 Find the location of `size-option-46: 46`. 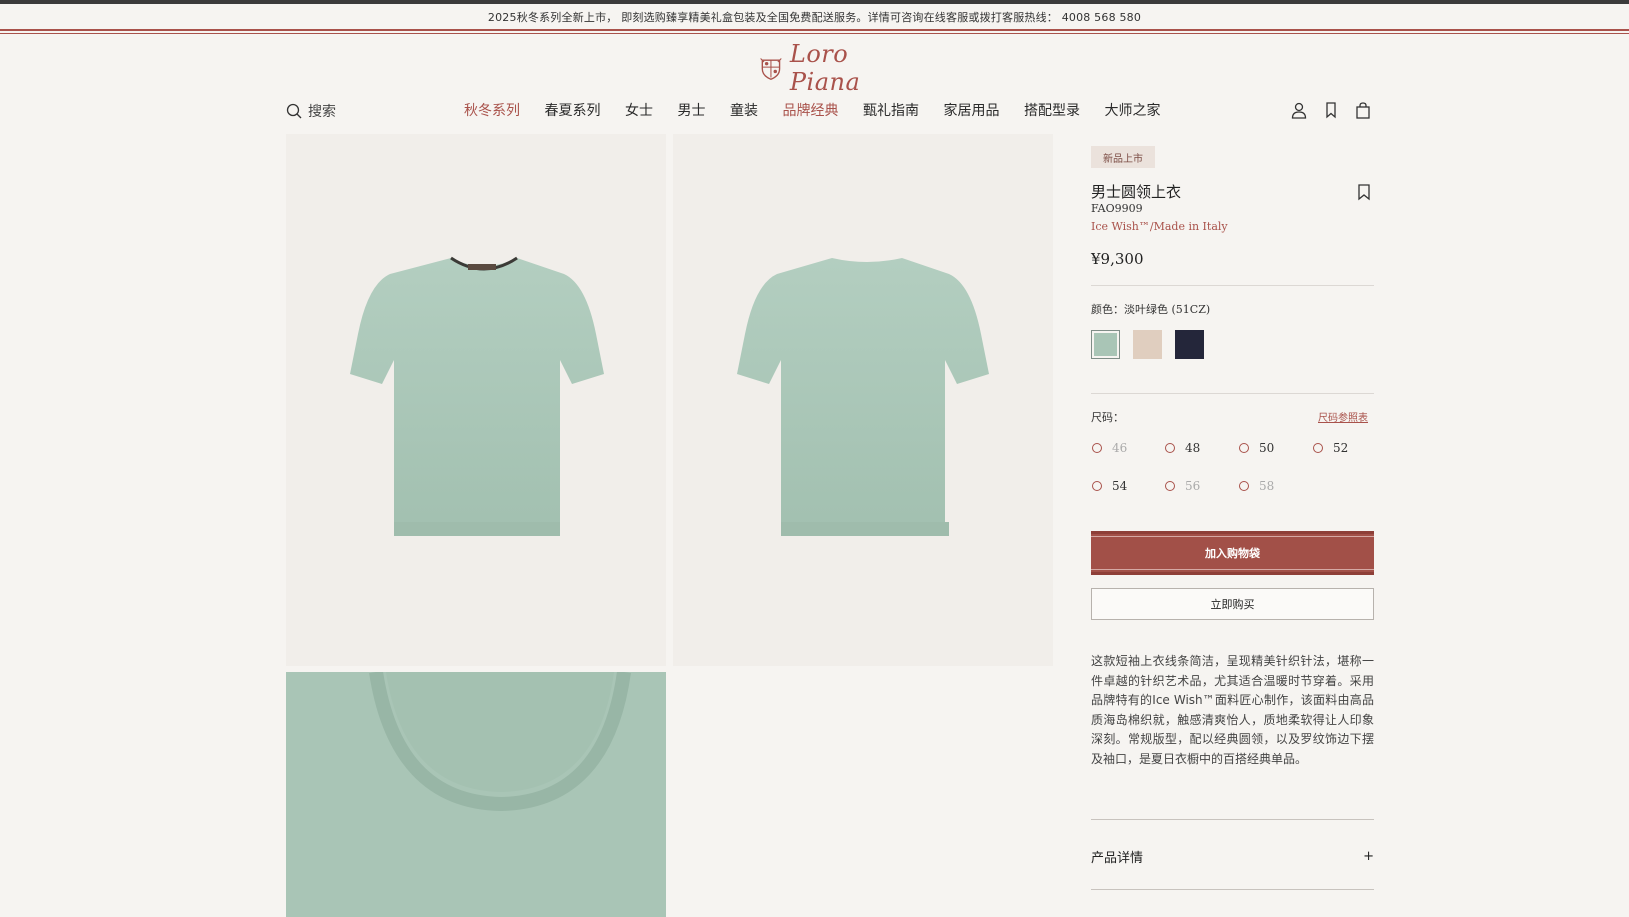

size-option-46: 46 is located at coordinates (1109, 448).